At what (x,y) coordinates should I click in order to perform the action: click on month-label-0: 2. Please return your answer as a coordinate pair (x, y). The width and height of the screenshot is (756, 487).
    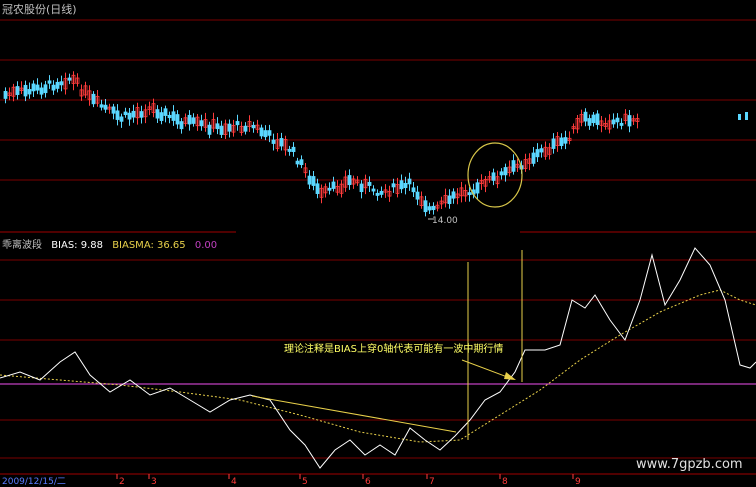
    Looking at the image, I should click on (122, 482).